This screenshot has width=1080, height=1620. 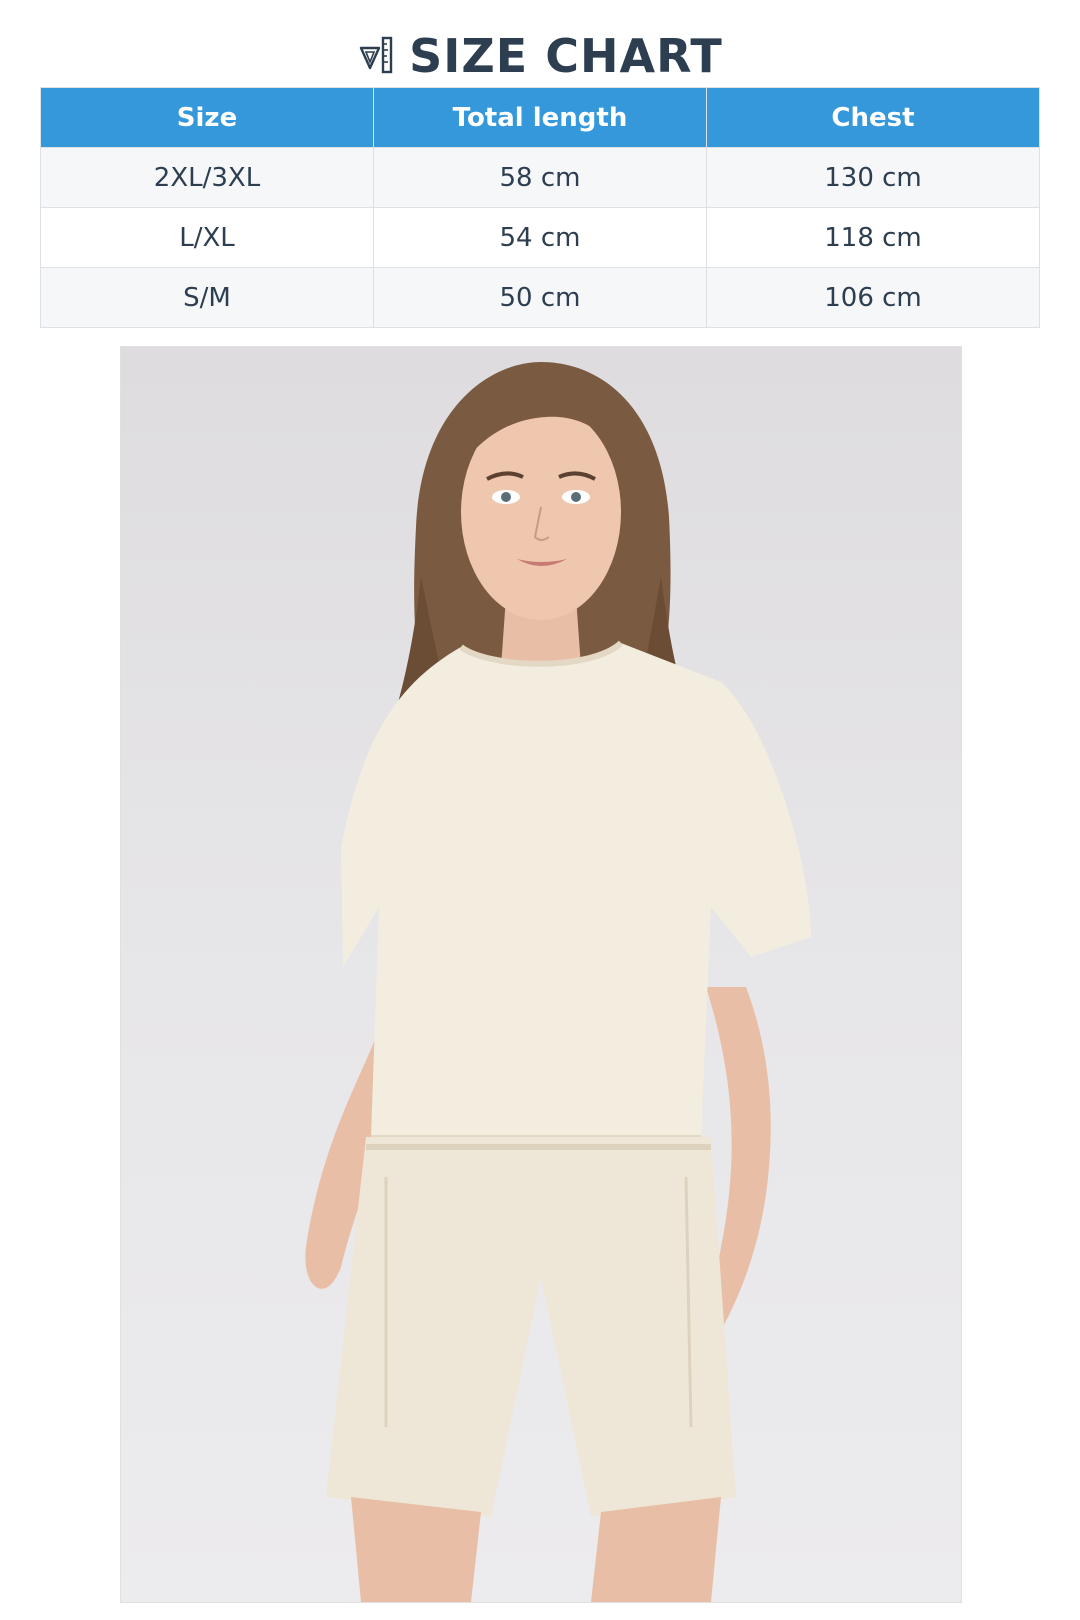 I want to click on column-header-total-length: Total length, so click(x=540, y=117).